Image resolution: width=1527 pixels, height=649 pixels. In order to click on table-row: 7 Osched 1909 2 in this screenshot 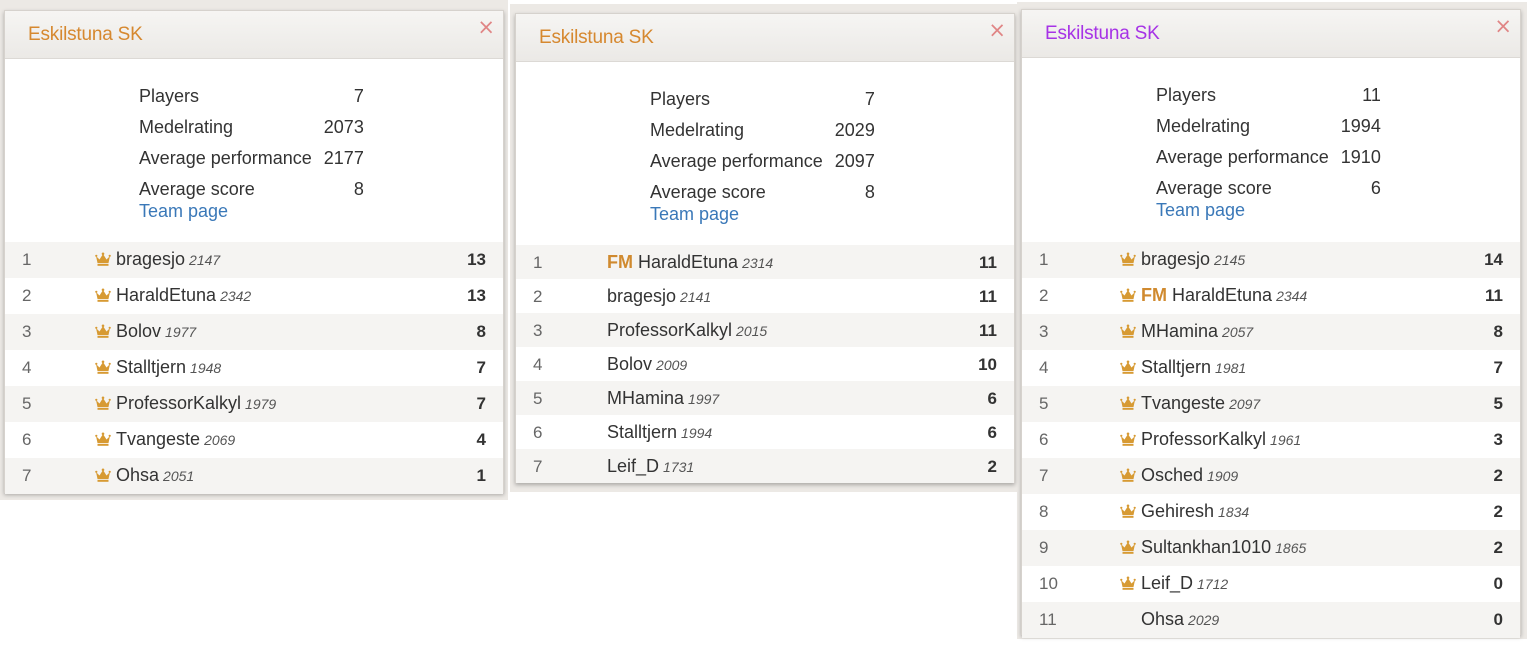, I will do `click(1271, 476)`.